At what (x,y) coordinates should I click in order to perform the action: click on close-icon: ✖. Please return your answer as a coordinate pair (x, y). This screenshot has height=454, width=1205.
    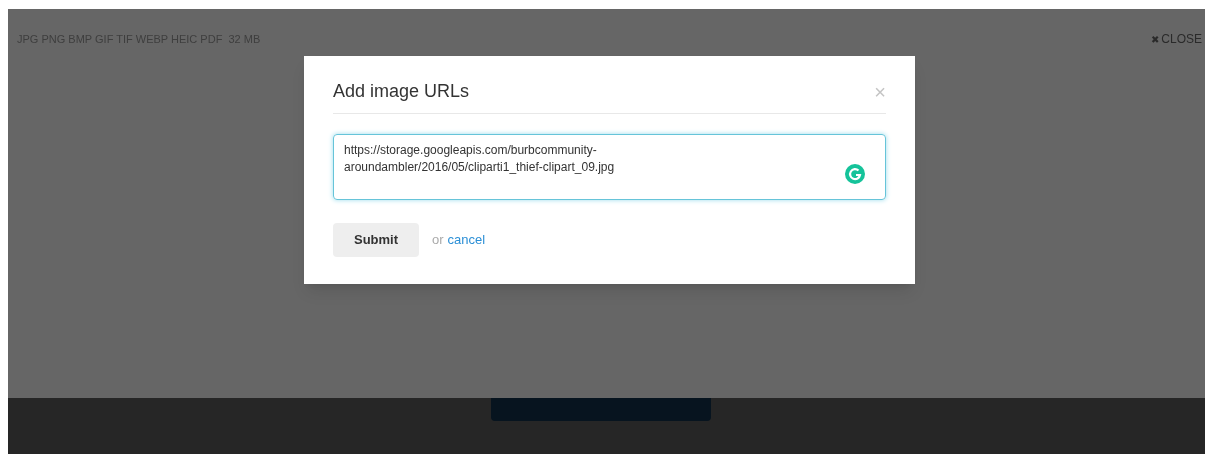
    Looking at the image, I should click on (1155, 39).